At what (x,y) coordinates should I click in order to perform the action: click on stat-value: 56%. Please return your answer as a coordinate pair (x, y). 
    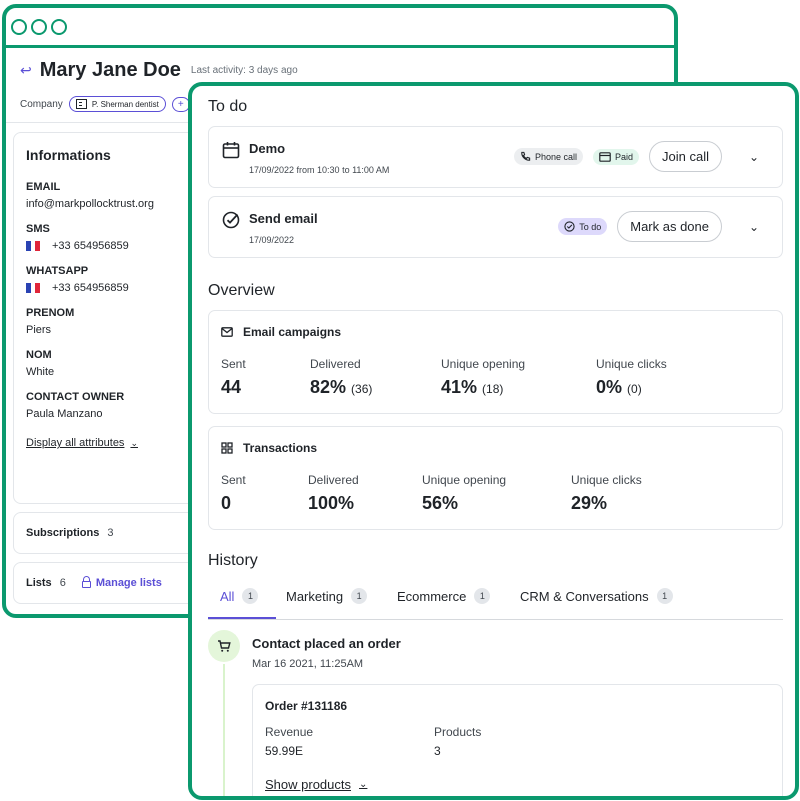
    Looking at the image, I should click on (440, 503).